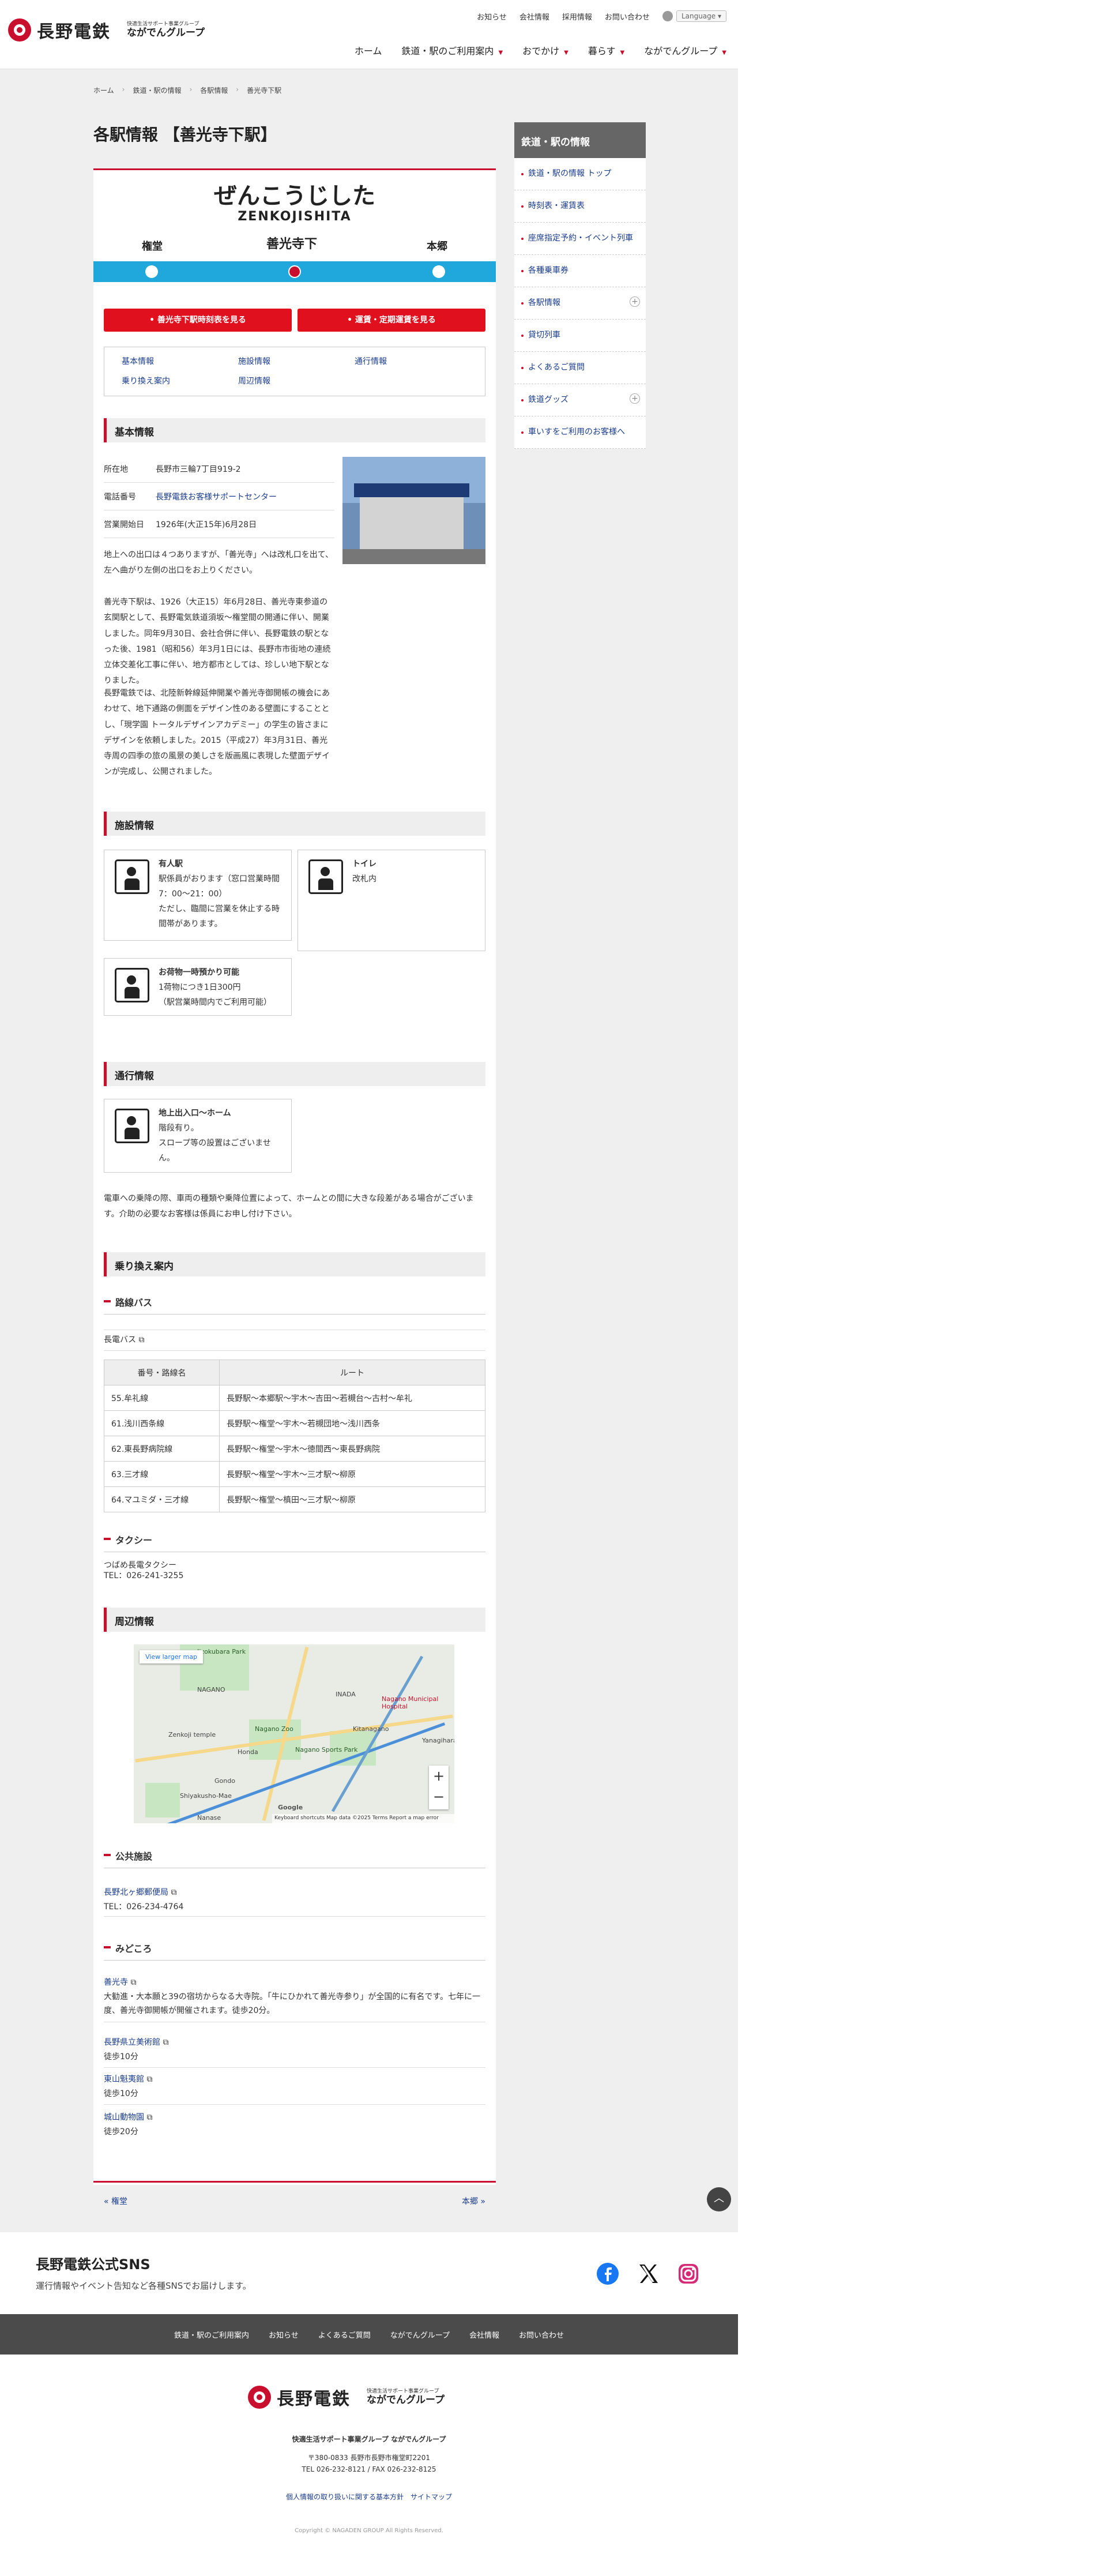 This screenshot has height=2576, width=1107. I want to click on public-heading: 公共施設, so click(294, 1856).